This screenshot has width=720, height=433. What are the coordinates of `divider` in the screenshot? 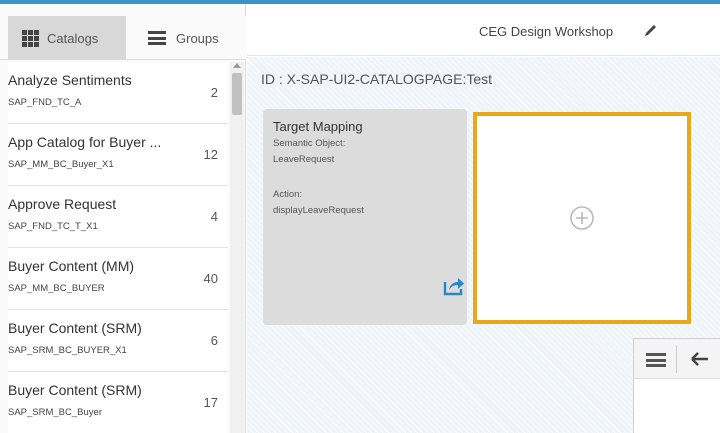 It's located at (676, 359).